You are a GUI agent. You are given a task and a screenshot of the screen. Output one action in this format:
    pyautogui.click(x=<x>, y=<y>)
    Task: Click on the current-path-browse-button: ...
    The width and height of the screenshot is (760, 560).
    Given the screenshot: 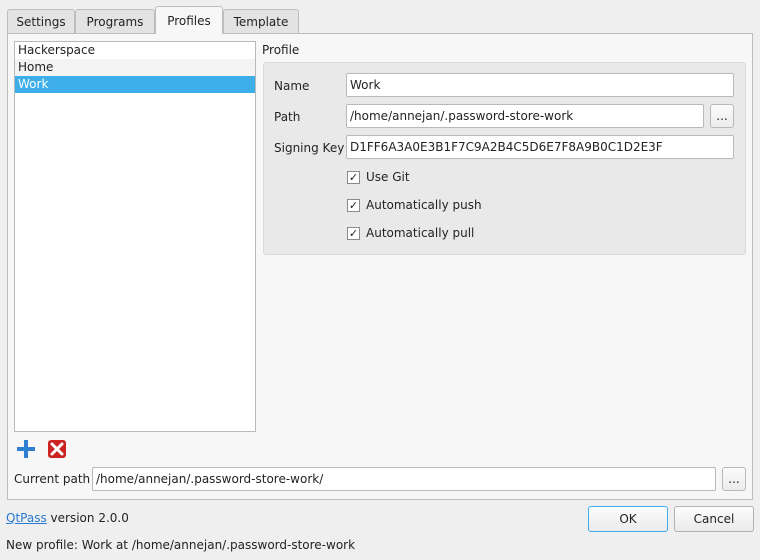 What is the action you would take?
    pyautogui.click(x=734, y=479)
    